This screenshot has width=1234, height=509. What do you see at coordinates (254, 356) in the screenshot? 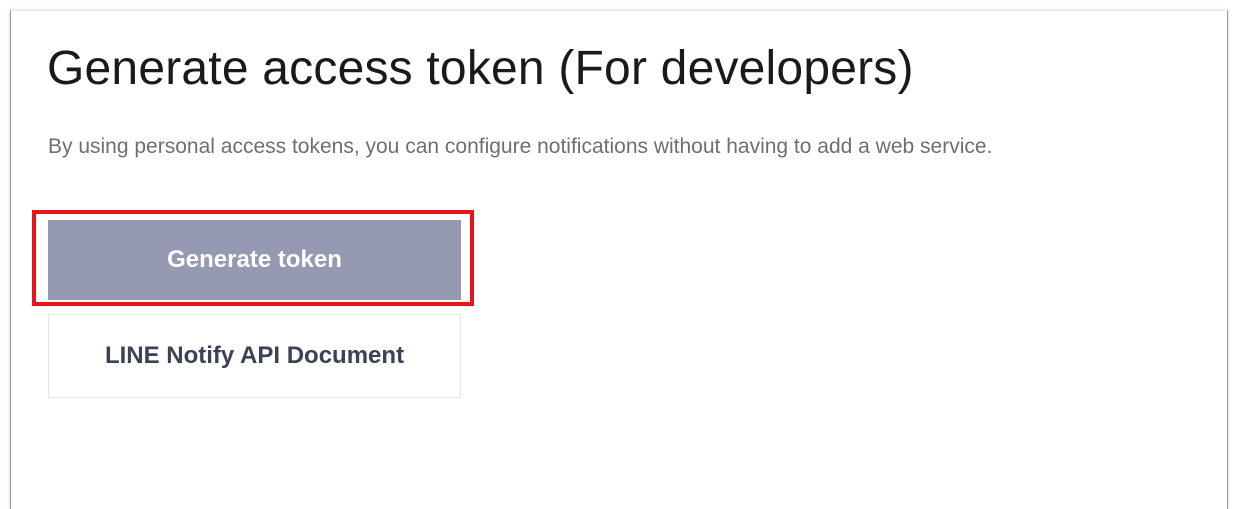
I see `api-document-button: LINE Notify API Document` at bounding box center [254, 356].